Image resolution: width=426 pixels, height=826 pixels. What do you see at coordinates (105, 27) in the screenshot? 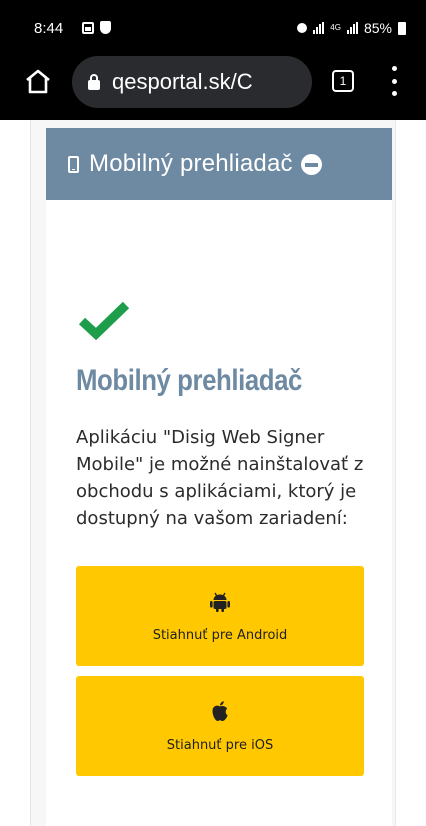
I see `shield-icon` at bounding box center [105, 27].